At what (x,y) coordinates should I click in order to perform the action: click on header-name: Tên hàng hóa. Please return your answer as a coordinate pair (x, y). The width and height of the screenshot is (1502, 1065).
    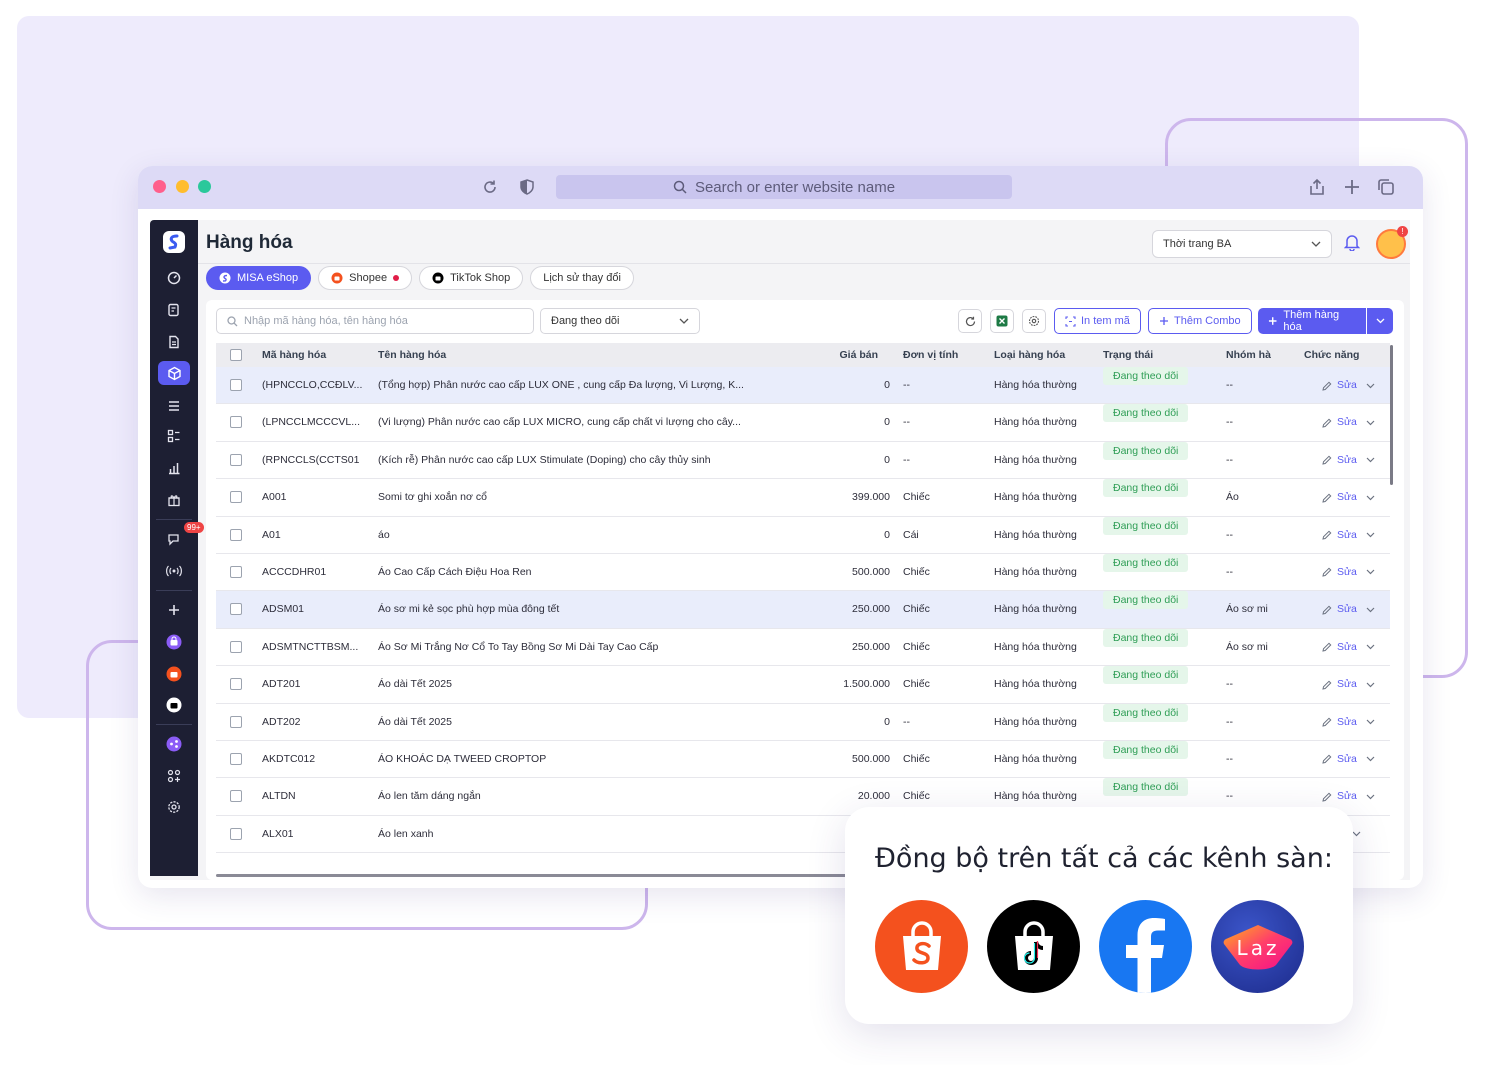
    Looking at the image, I should click on (412, 355).